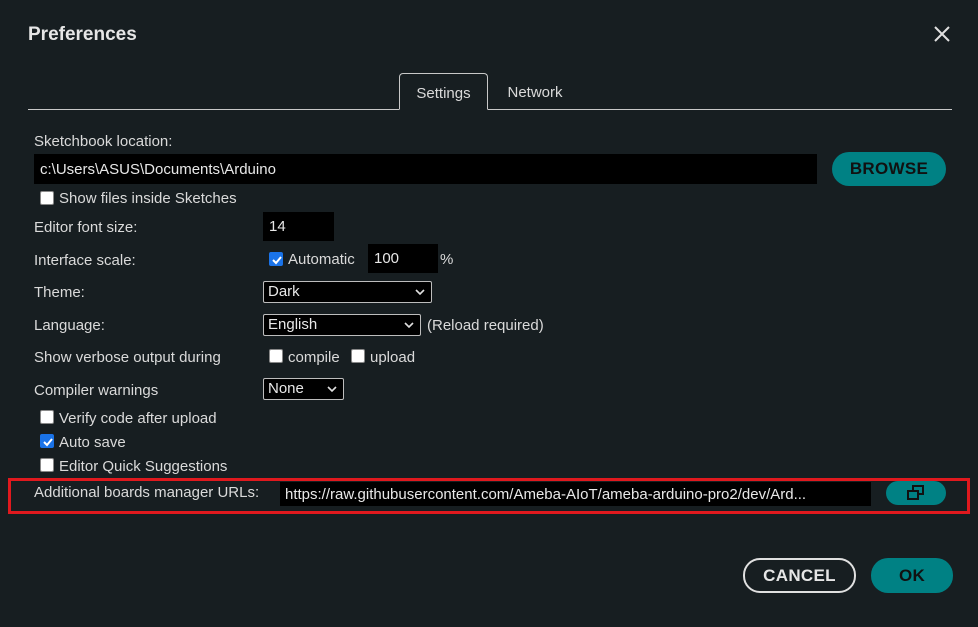 The width and height of the screenshot is (978, 627). I want to click on close-icon, so click(942, 34).